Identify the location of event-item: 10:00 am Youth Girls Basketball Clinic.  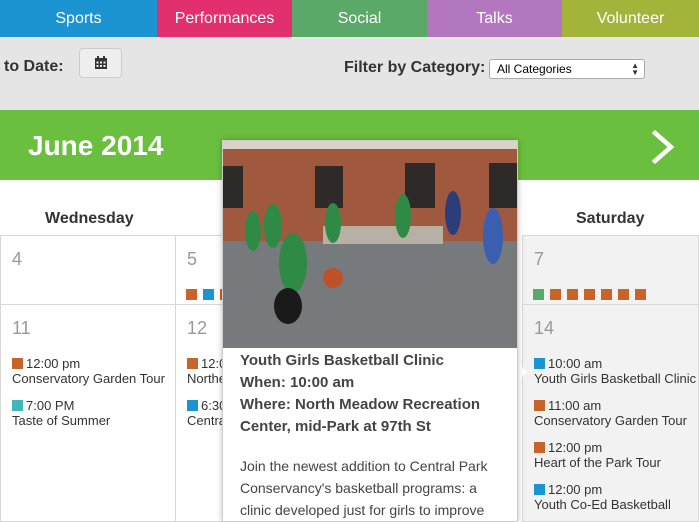
(615, 371).